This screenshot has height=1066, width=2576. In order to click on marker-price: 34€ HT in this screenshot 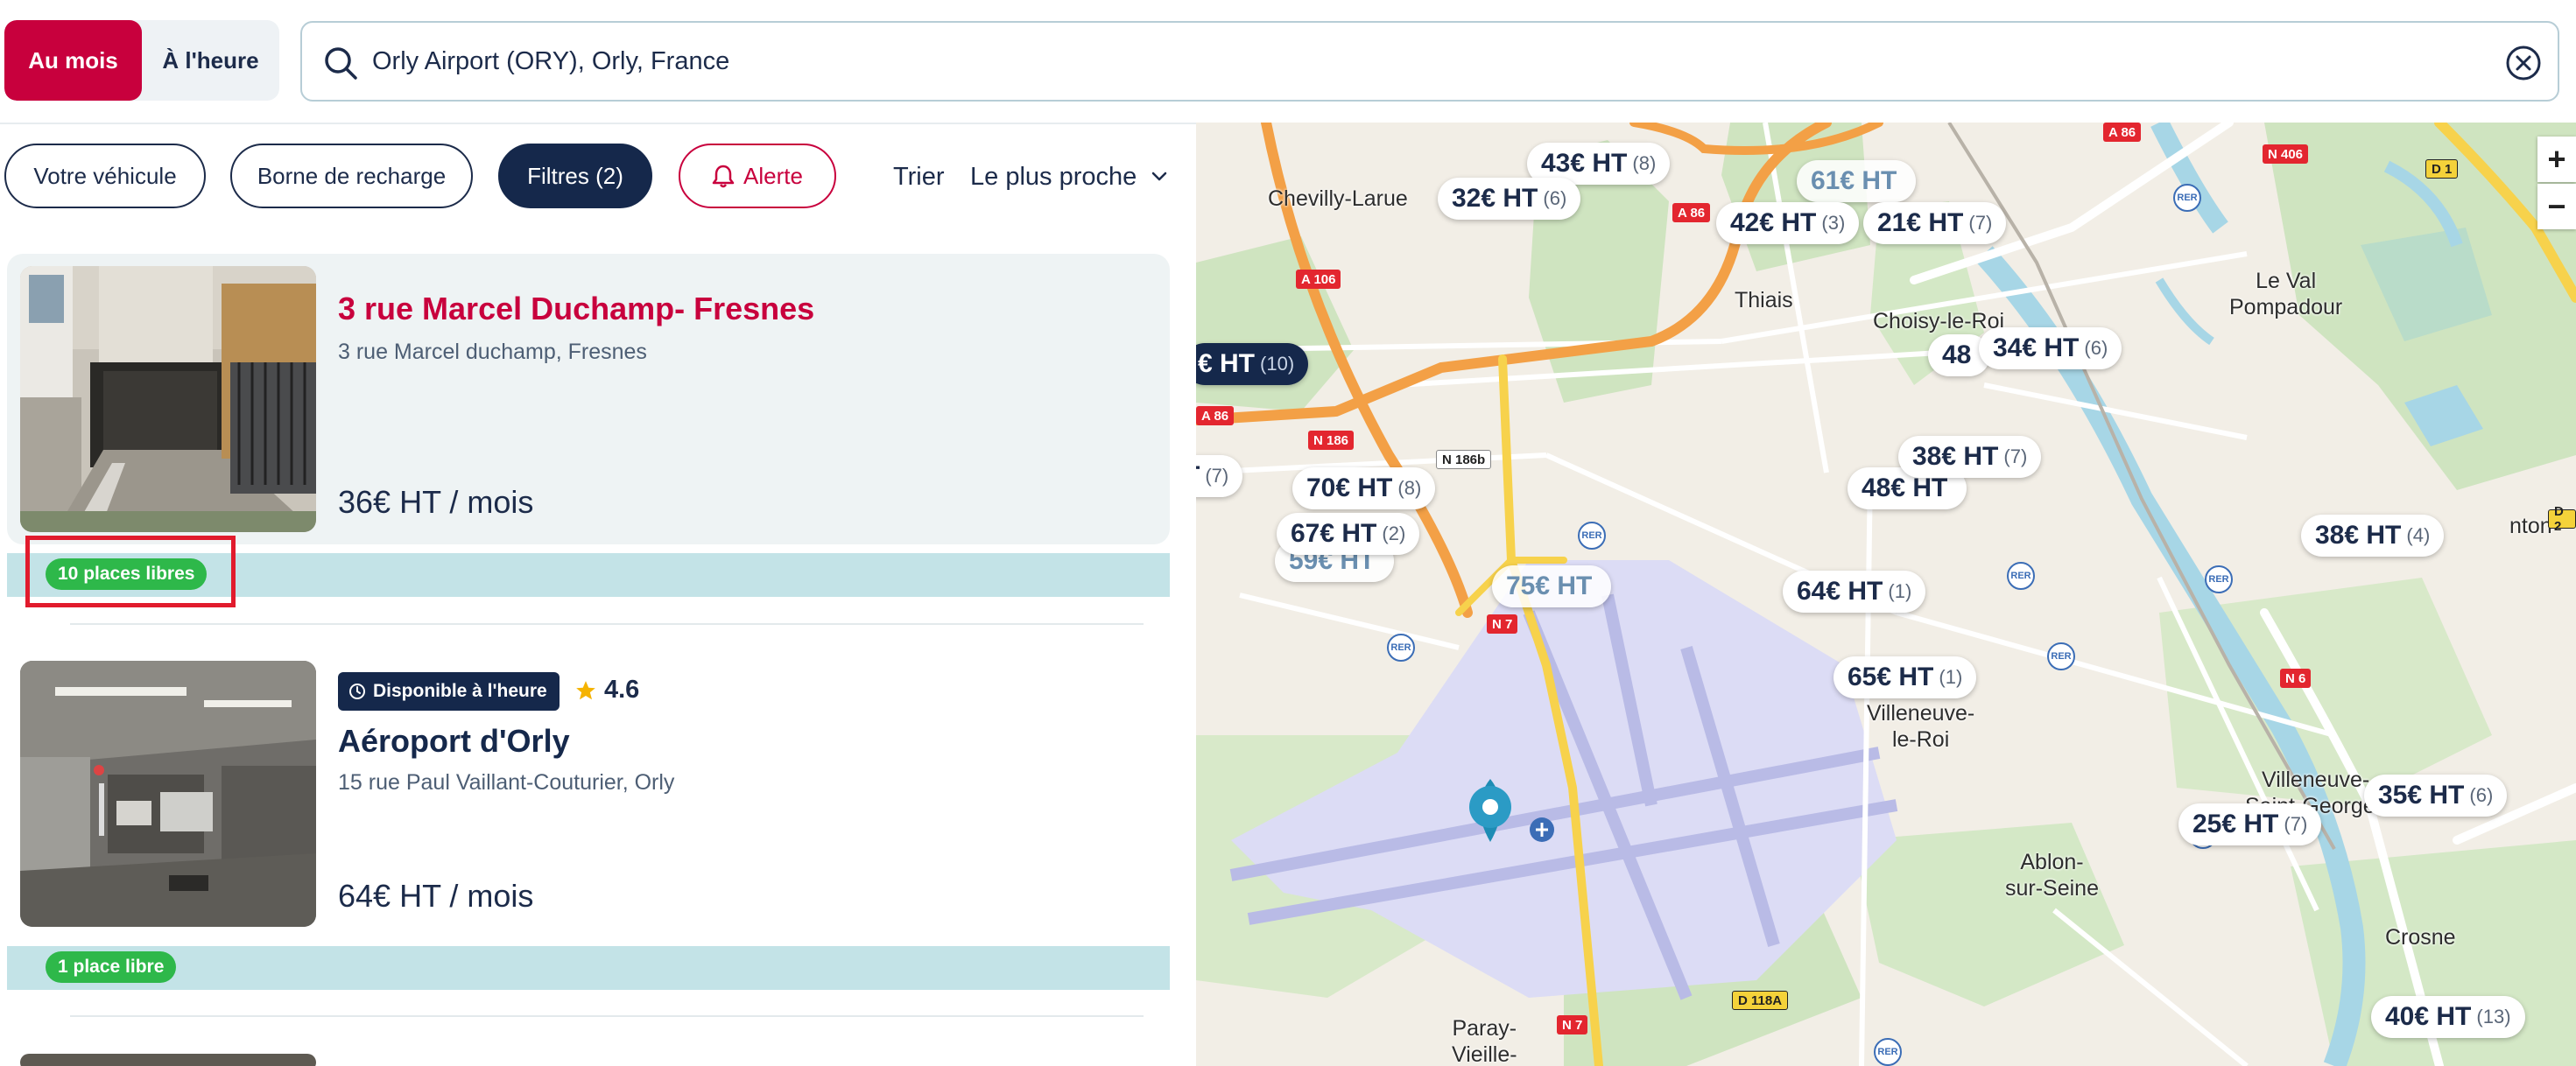, I will do `click(2036, 348)`.